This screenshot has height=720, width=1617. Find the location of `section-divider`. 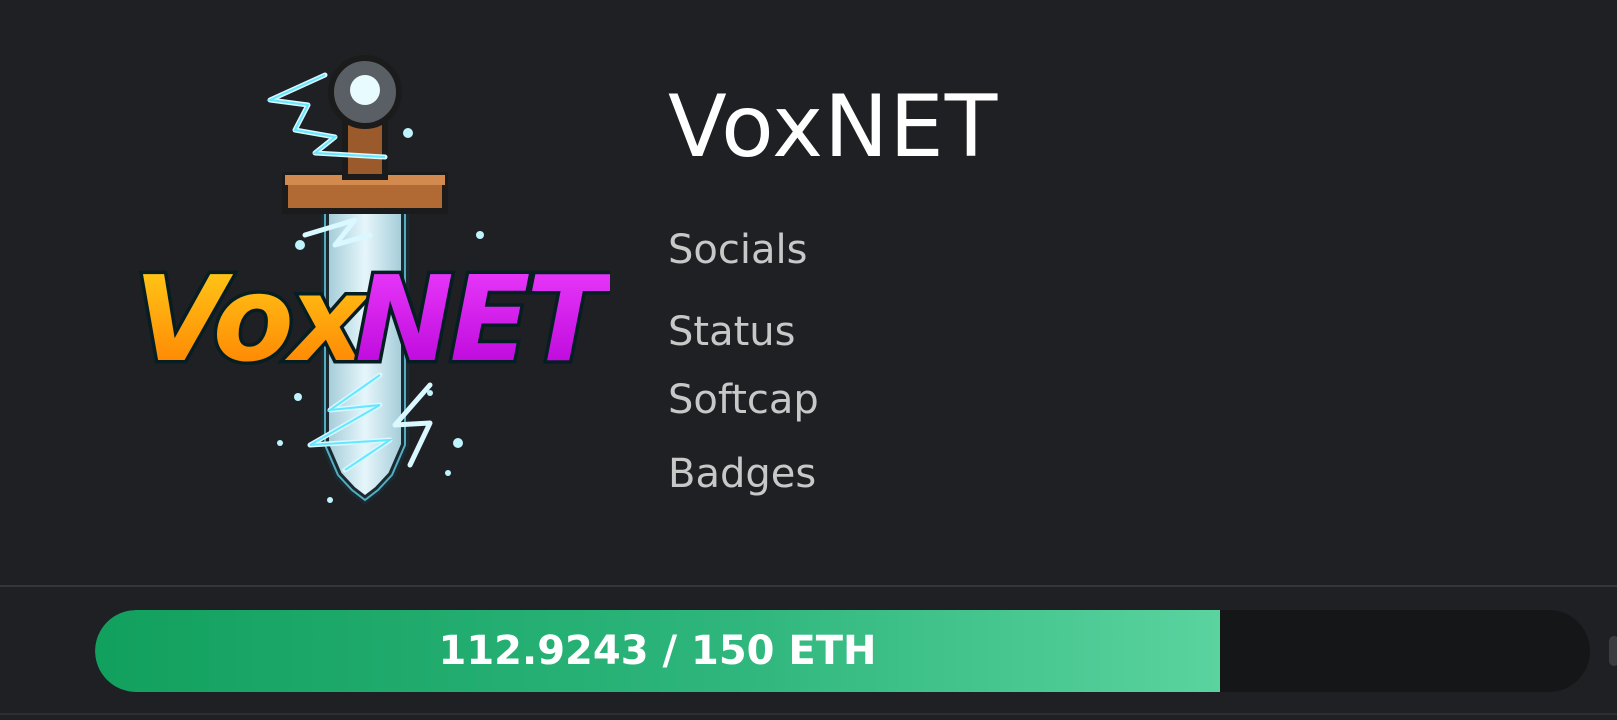

section-divider is located at coordinates (808, 586).